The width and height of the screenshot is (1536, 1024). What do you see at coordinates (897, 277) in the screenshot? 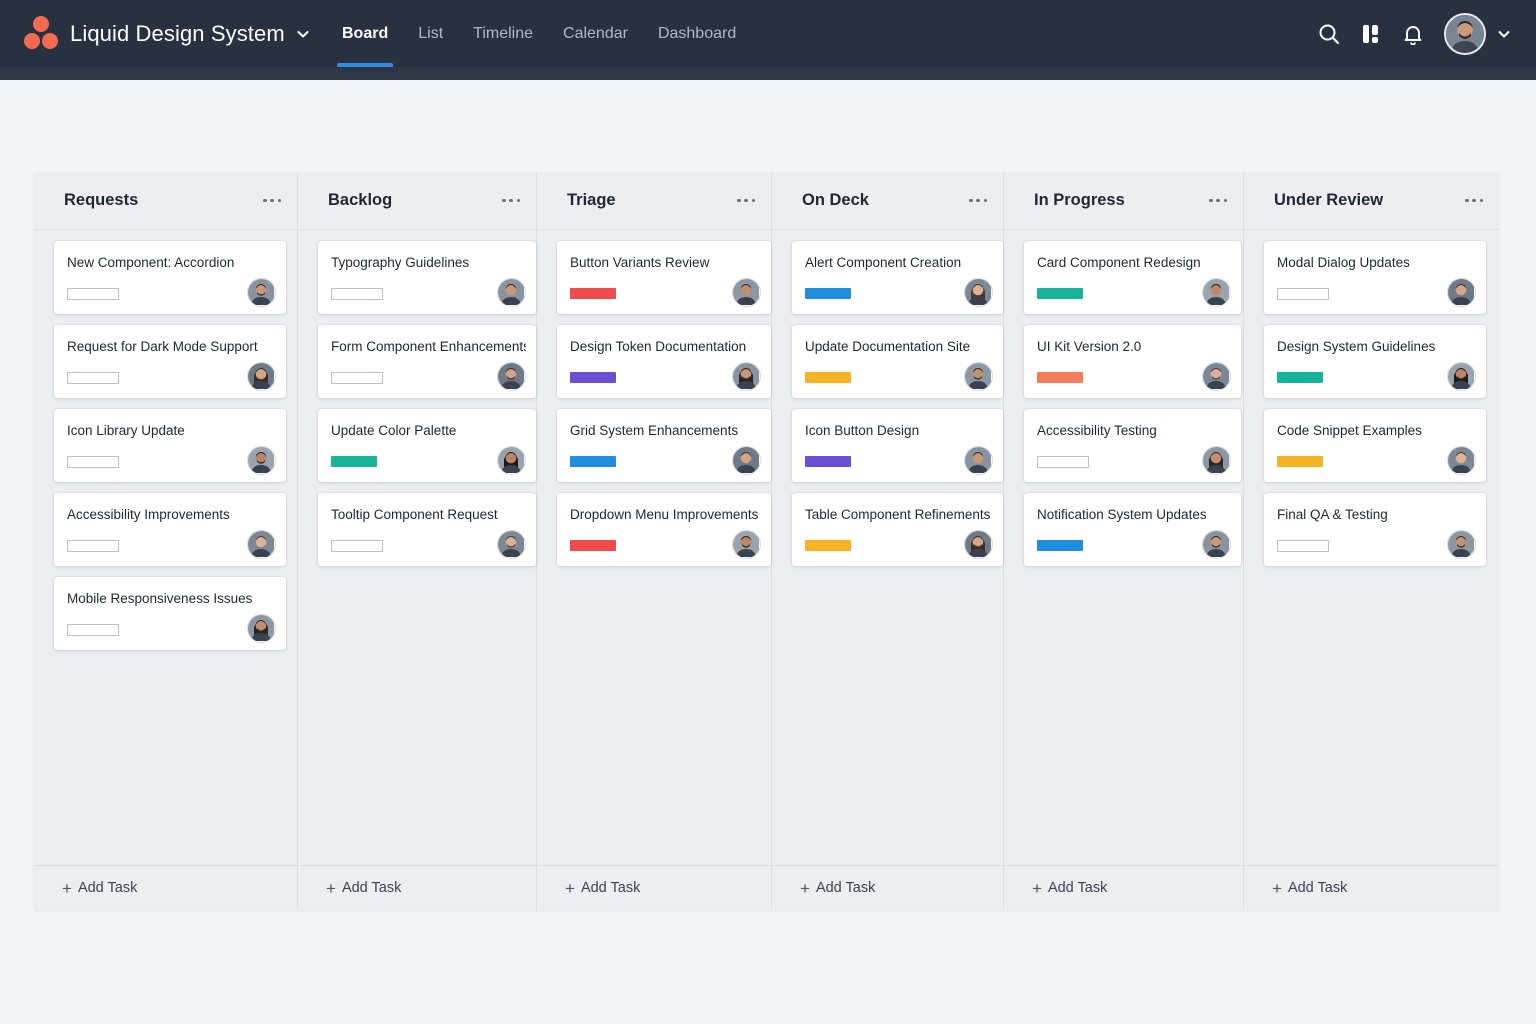
I see `task-card: Alert Component Creation` at bounding box center [897, 277].